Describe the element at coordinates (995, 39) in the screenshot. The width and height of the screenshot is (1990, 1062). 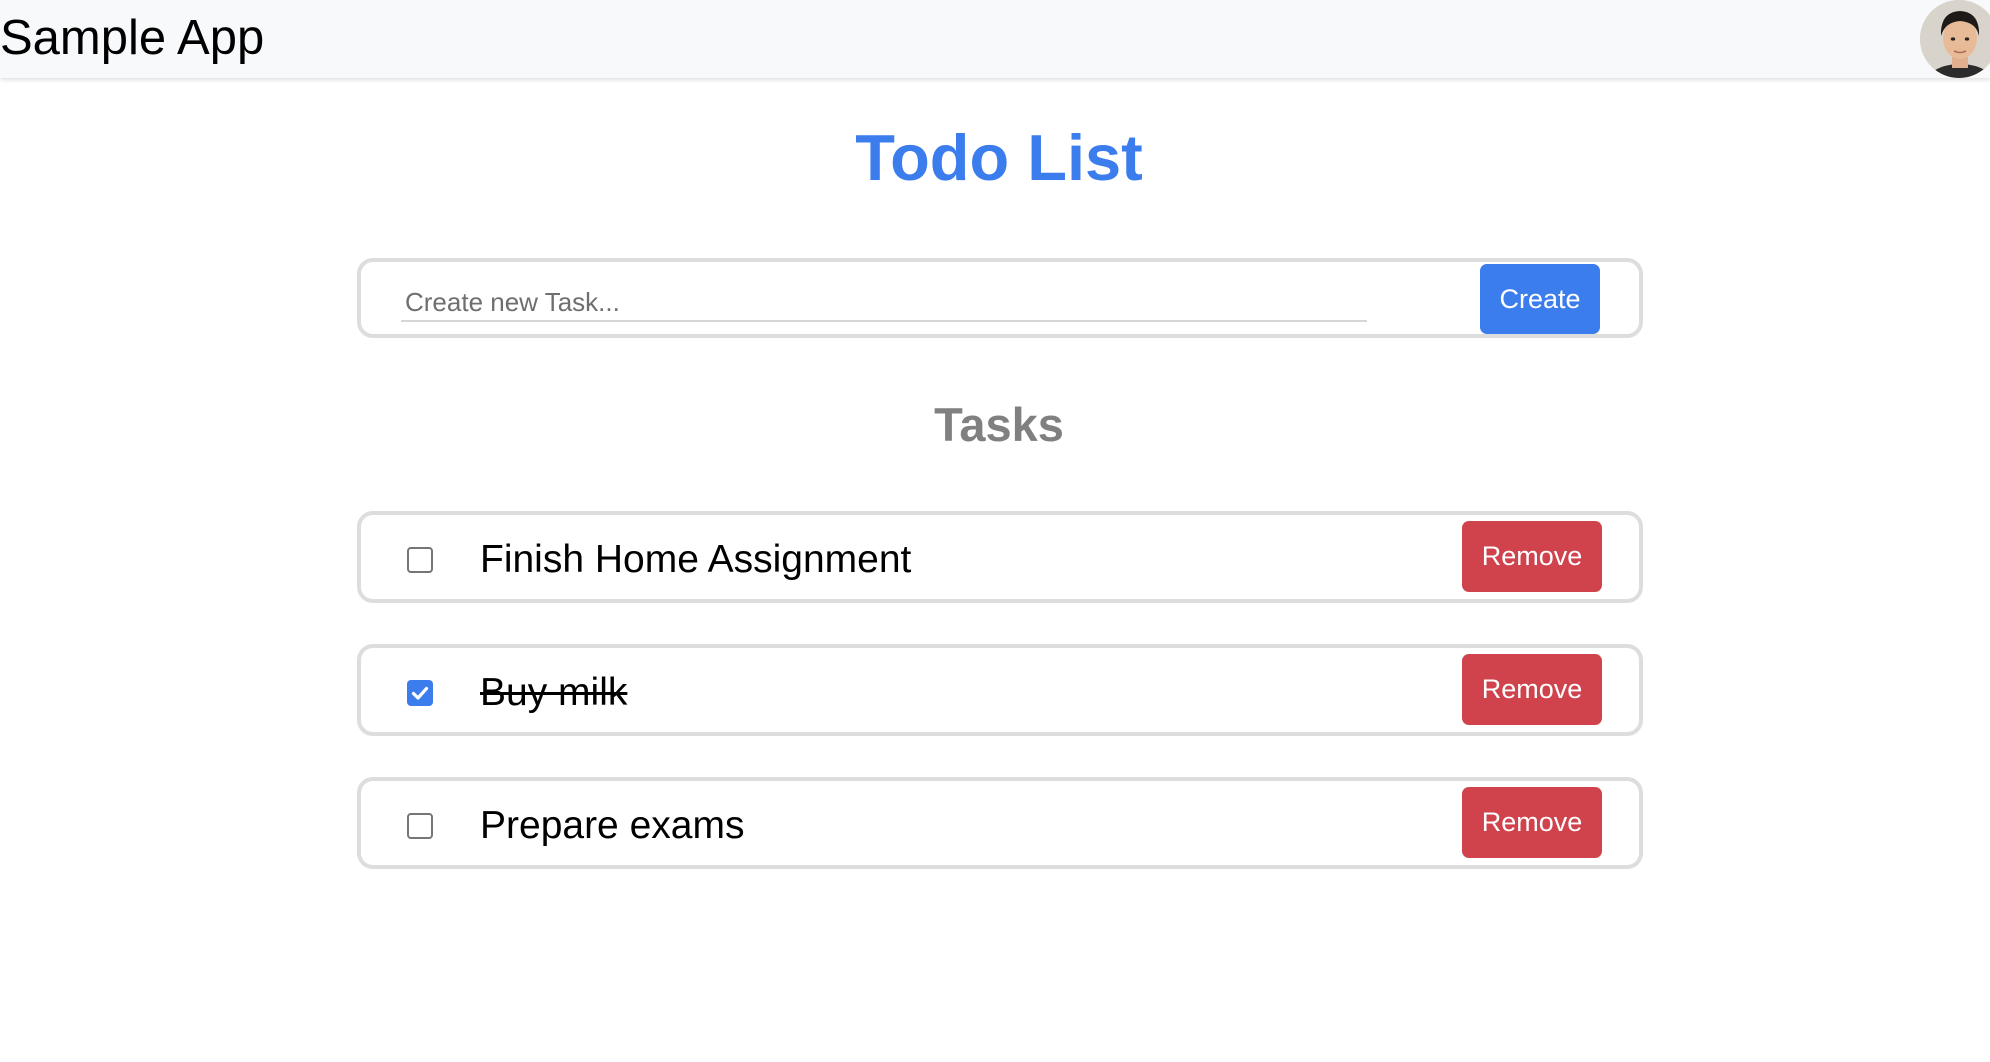
I see `navbar: Sample App` at that location.